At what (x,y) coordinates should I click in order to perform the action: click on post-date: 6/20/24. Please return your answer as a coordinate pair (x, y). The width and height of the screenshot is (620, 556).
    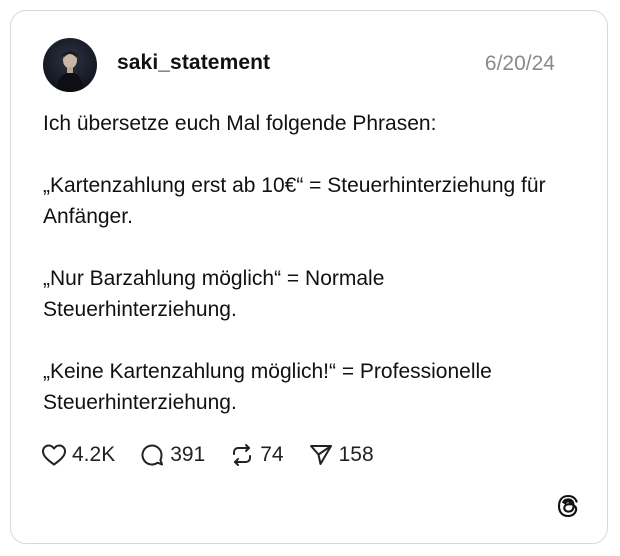
    Looking at the image, I should click on (519, 63).